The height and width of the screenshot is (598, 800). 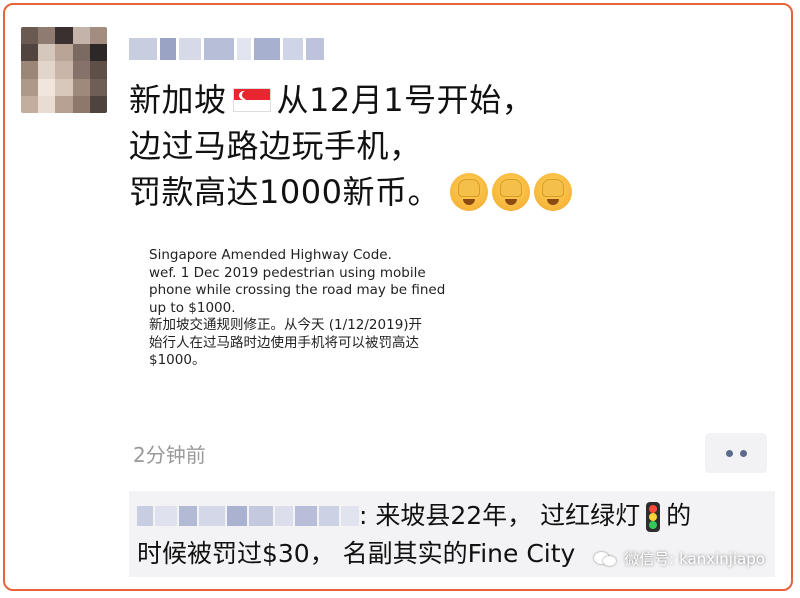 I want to click on watermark-text: 微信号: kanxinjiapo, so click(x=694, y=559).